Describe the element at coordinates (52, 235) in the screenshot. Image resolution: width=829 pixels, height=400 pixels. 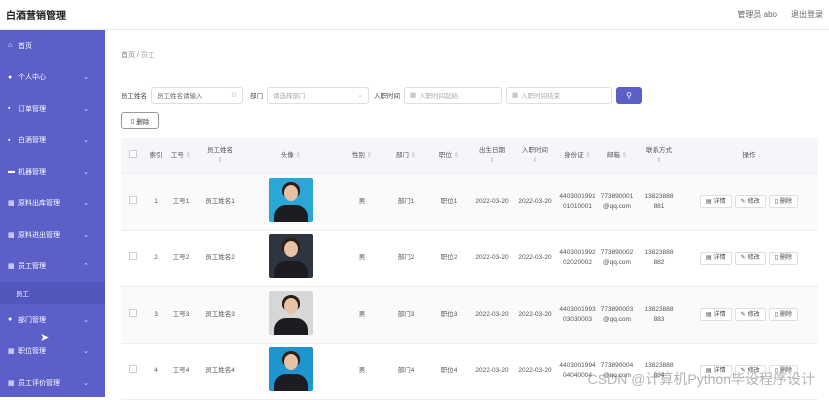
I see `sidebar-item: ▦原料进出管理⌄` at that location.